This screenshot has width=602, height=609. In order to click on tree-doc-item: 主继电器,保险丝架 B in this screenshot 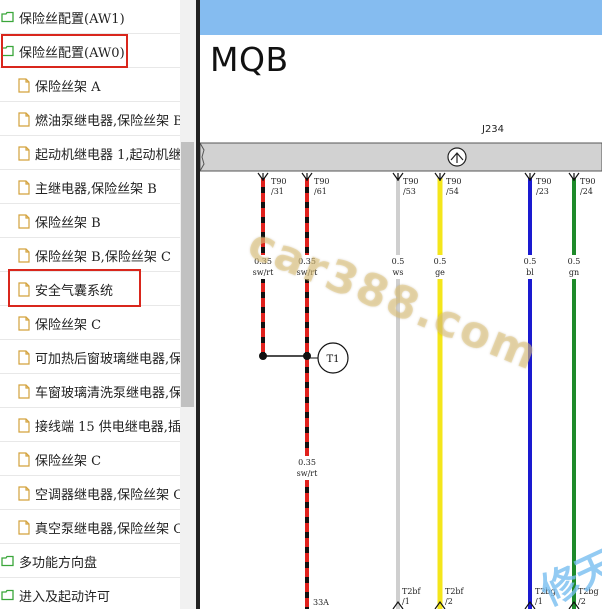, I will do `click(90, 187)`.